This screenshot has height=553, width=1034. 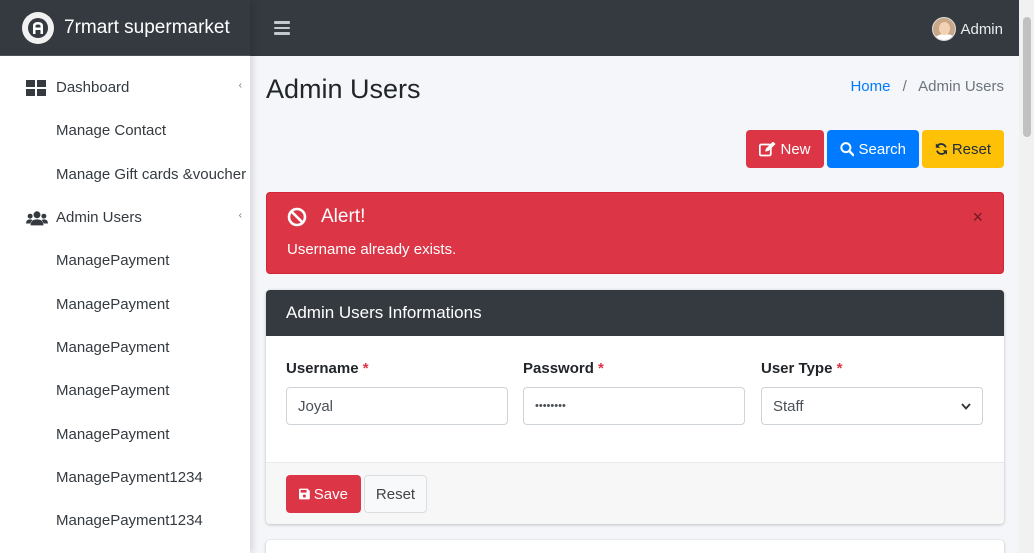 I want to click on breadcrumb: Home / Admin Users, so click(x=927, y=86).